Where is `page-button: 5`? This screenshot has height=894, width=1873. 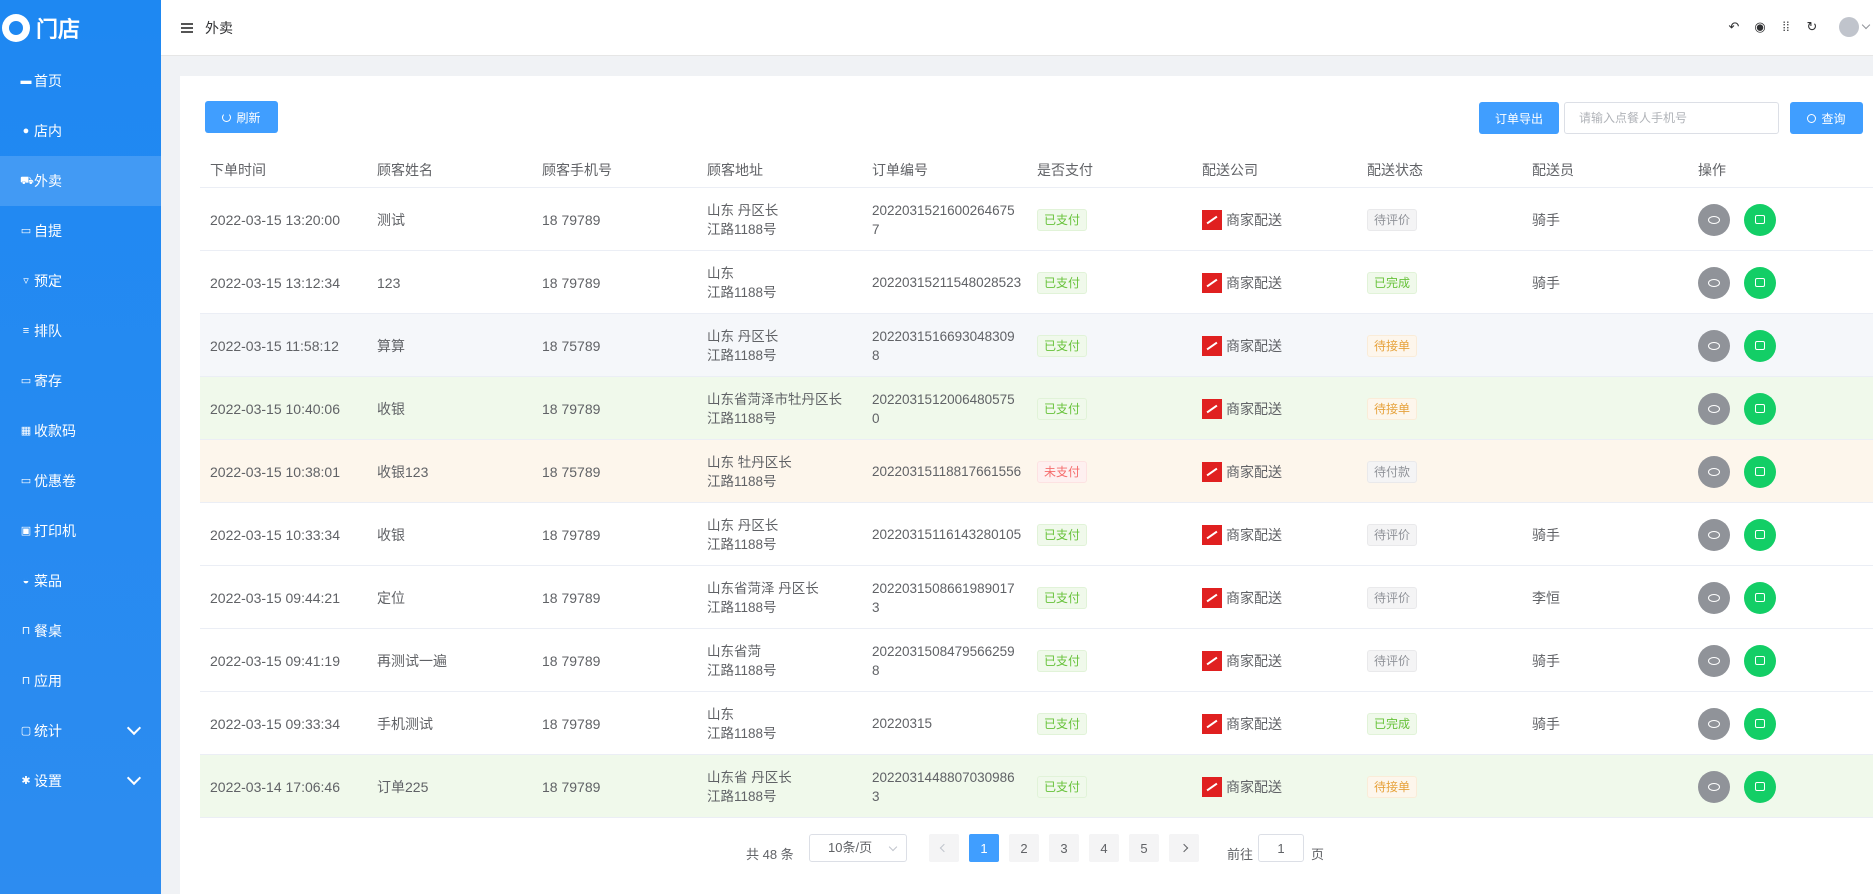
page-button: 5 is located at coordinates (1144, 848).